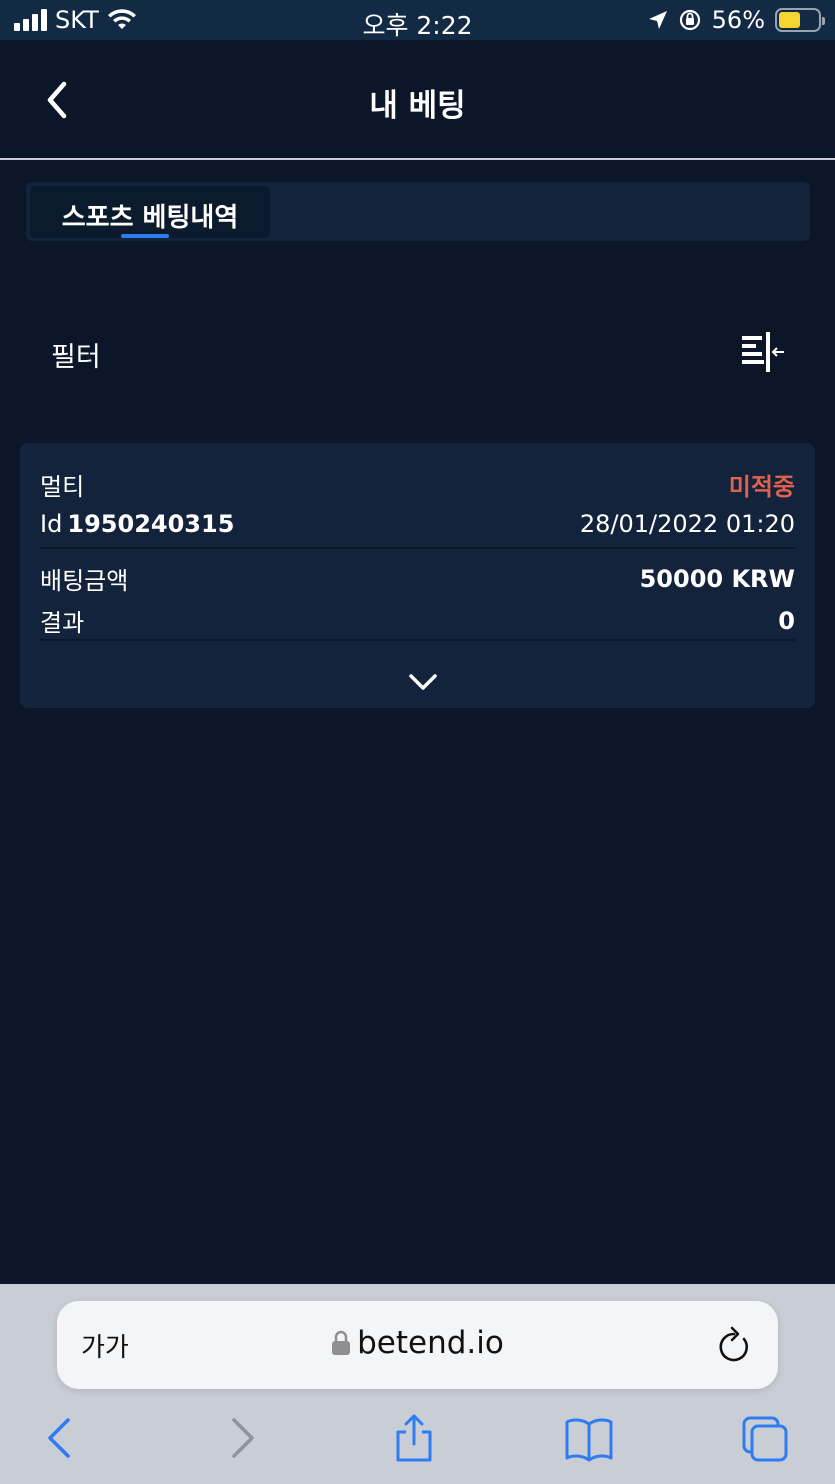  Describe the element at coordinates (63, 1438) in the screenshot. I see `browser-back-icon` at that location.